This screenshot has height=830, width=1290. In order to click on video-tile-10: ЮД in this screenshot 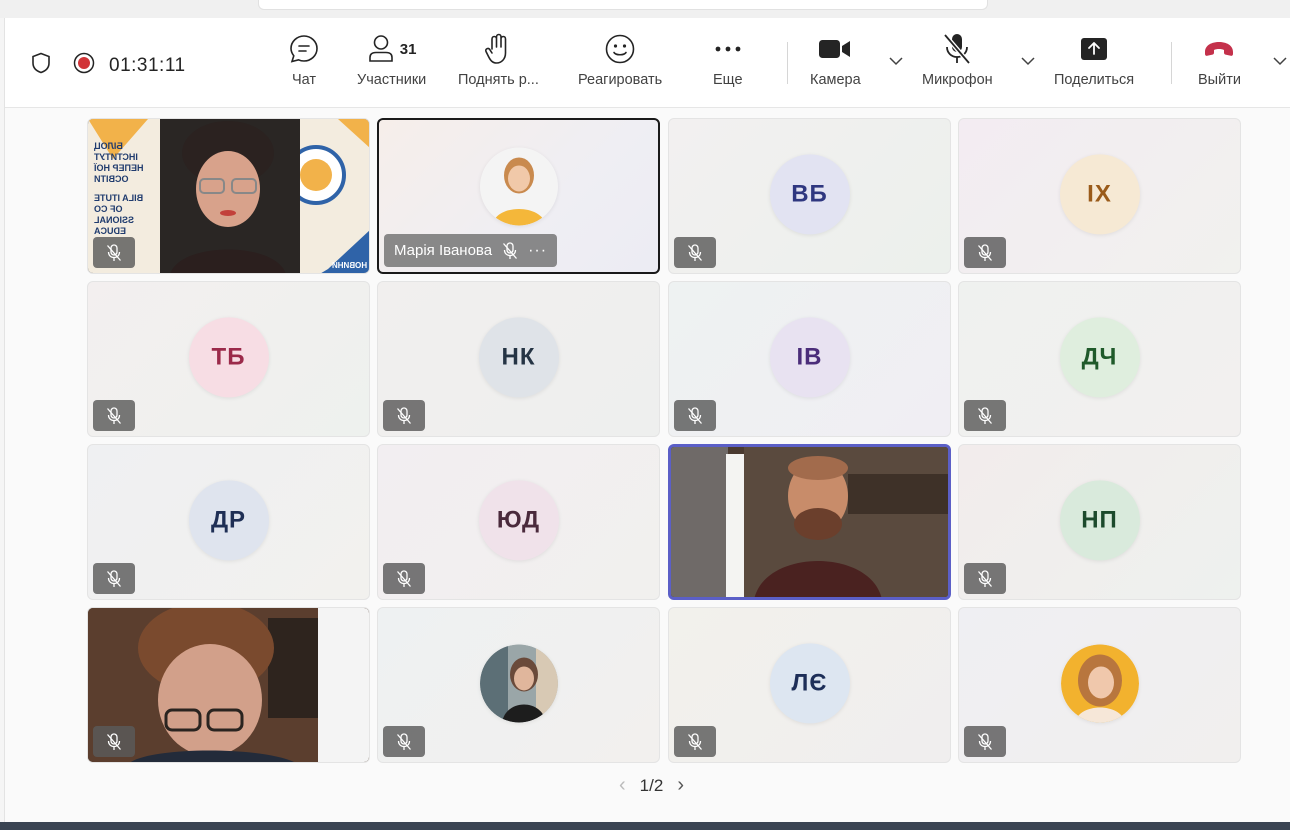, I will do `click(518, 522)`.